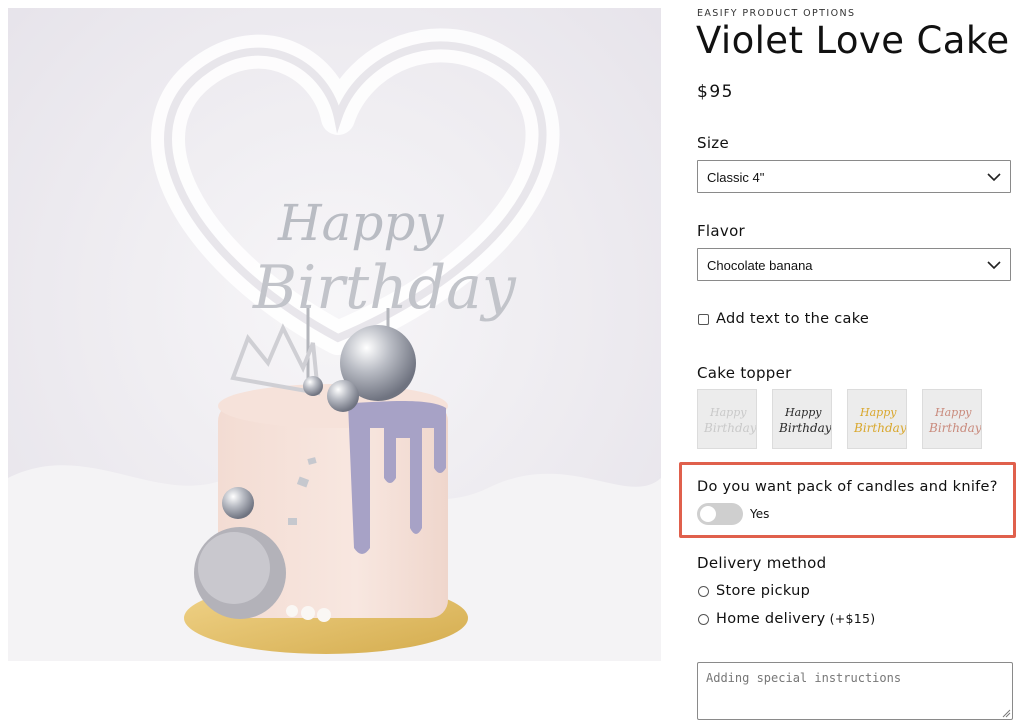 This screenshot has height=728, width=1024. What do you see at coordinates (736, 177) in the screenshot?
I see `size-selected-value: Classic 4"` at bounding box center [736, 177].